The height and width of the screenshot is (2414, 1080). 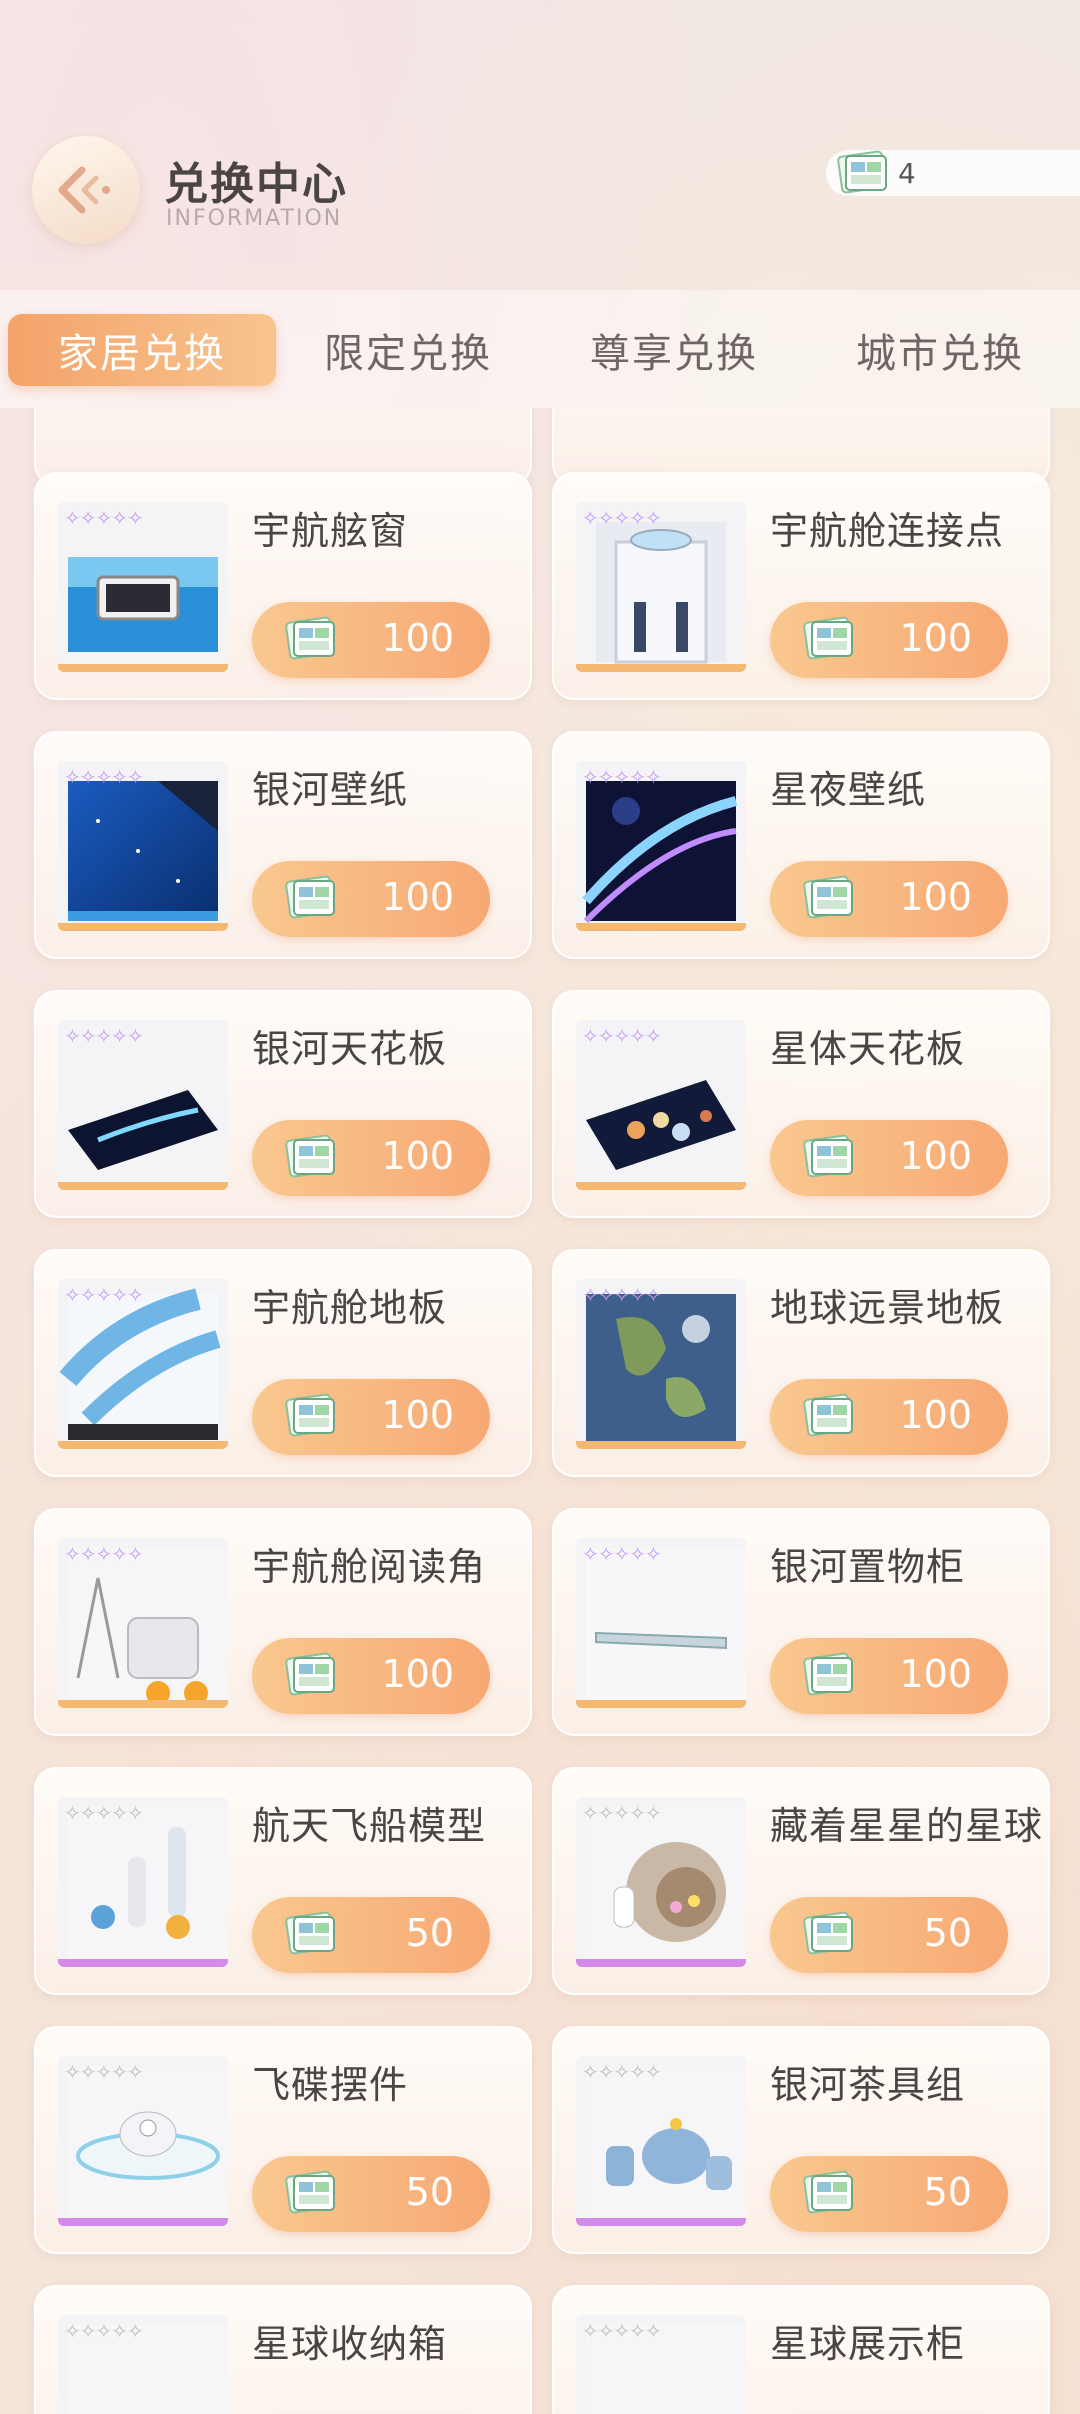 What do you see at coordinates (801, 1622) in the screenshot?
I see `item-card: ✧✧✧✧✧ 银河置物柜 100` at bounding box center [801, 1622].